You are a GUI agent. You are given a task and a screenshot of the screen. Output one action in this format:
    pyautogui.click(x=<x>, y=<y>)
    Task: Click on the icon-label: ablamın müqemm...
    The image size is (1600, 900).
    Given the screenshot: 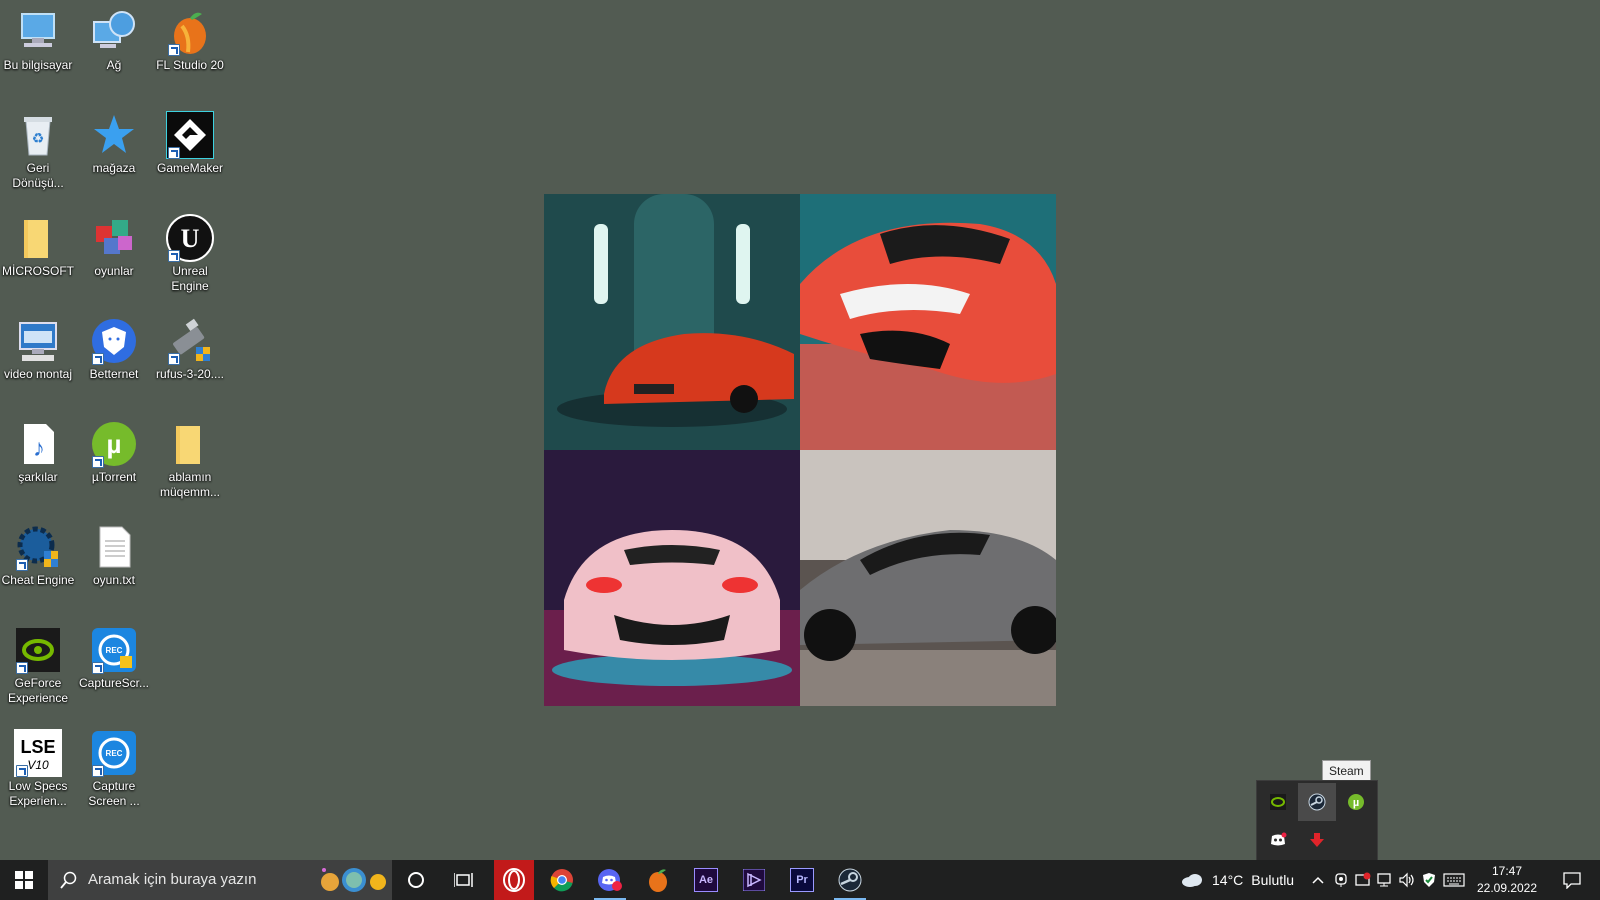 What is the action you would take?
    pyautogui.click(x=189, y=484)
    